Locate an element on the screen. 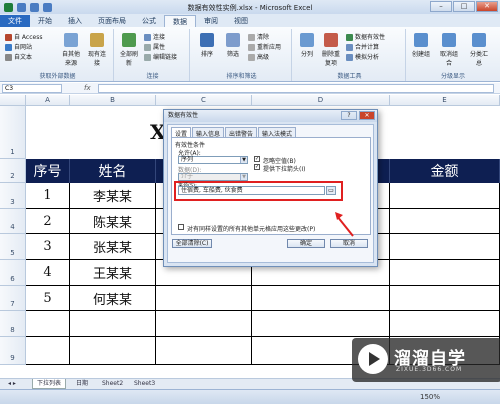  dropdown-checkbox: ✓ is located at coordinates (257, 167).